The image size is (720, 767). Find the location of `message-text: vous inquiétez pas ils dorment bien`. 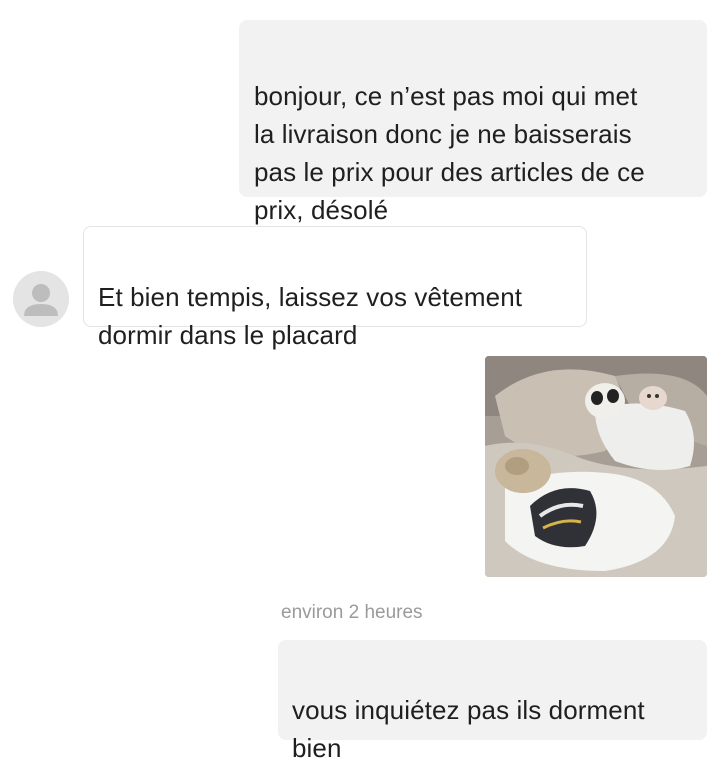

message-text: vous inquiétez pas ils dorment bien is located at coordinates (468, 729).